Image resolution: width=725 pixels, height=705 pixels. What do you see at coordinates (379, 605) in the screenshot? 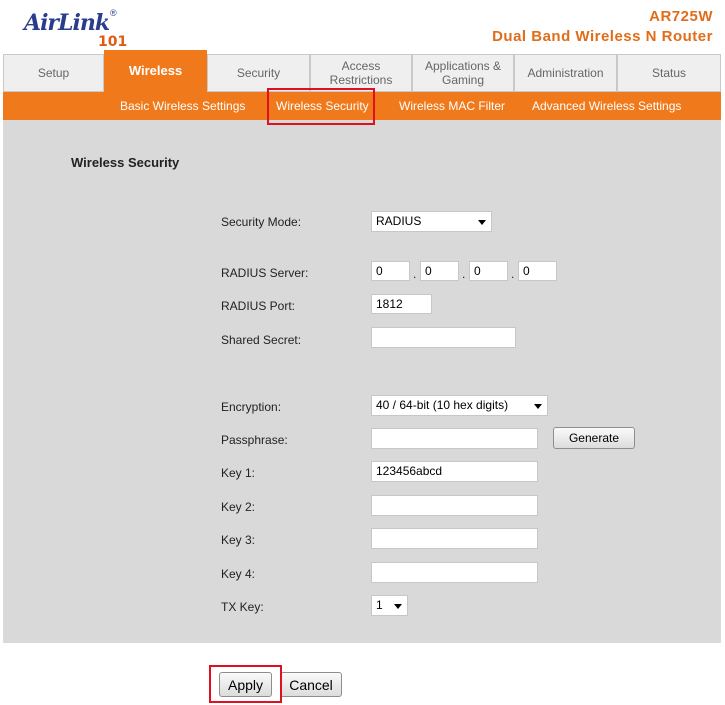
I see `txkey-value: 1` at bounding box center [379, 605].